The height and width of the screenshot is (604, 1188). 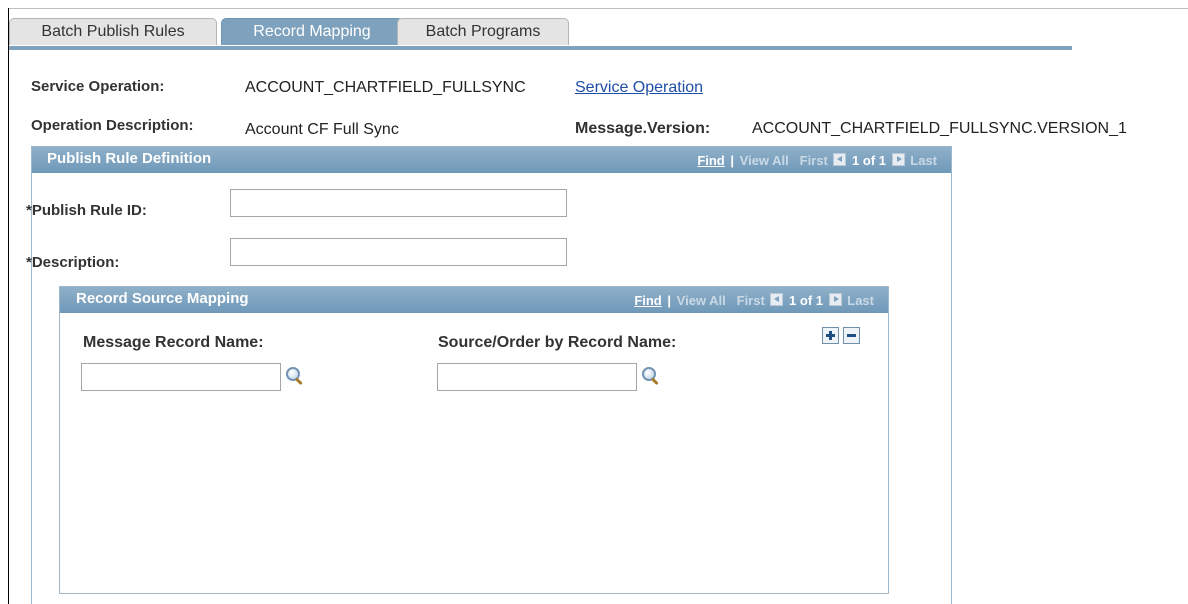 What do you see at coordinates (939, 128) in the screenshot?
I see `message-version-value: ACCOUNT_CHARTFIELD_FULLSYNC.VERSION_1` at bounding box center [939, 128].